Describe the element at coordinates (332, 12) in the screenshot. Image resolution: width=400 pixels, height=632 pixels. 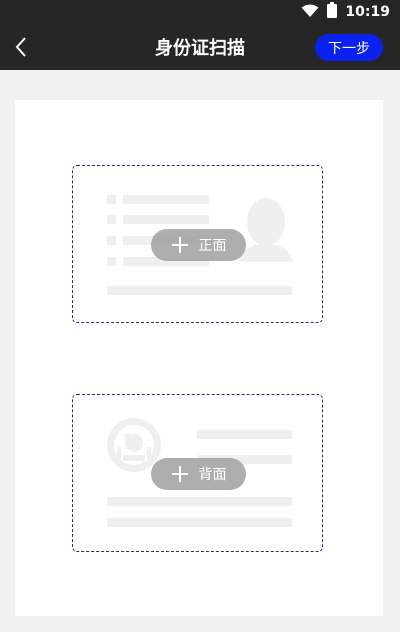
I see `battery-icon` at that location.